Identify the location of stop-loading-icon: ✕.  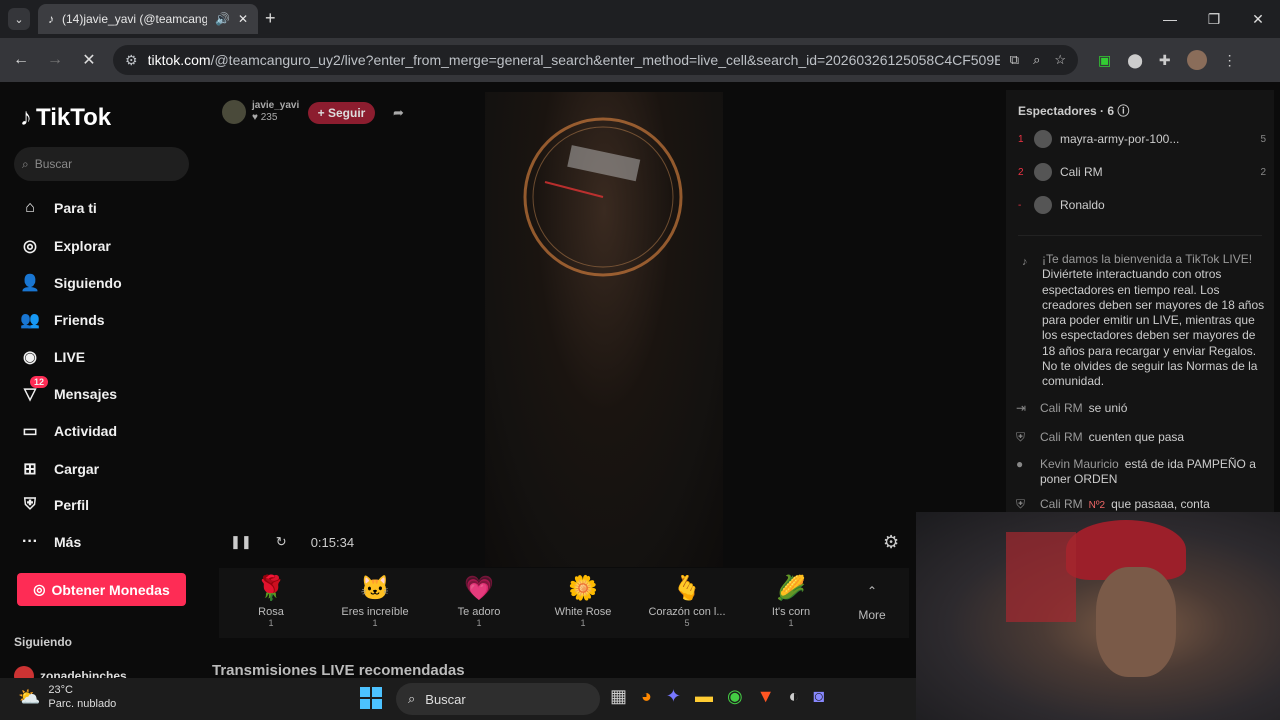
(89, 60).